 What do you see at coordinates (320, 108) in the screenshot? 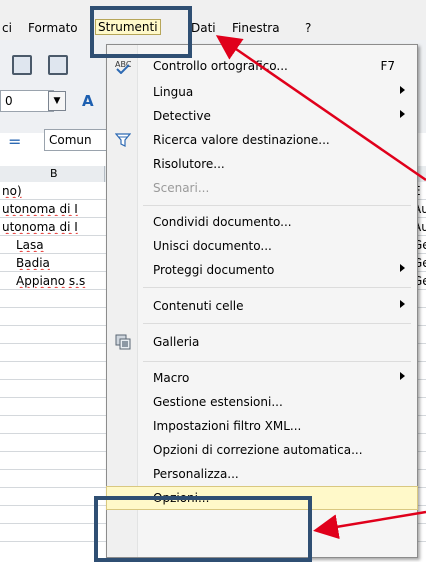
I see `arrow-to-strumenti` at bounding box center [320, 108].